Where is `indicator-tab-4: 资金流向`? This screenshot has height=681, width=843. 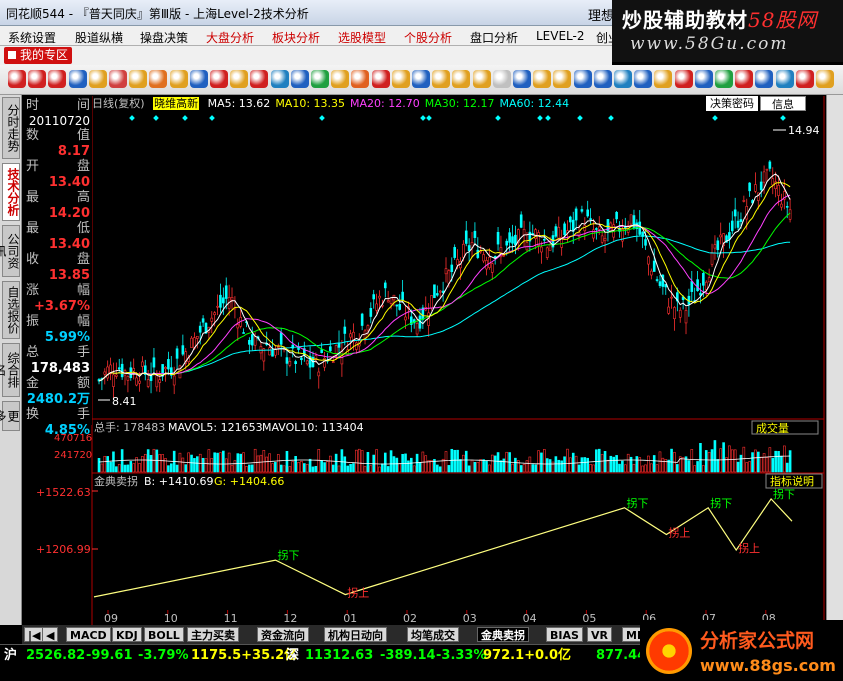
indicator-tab-4: 资金流向 is located at coordinates (283, 634).